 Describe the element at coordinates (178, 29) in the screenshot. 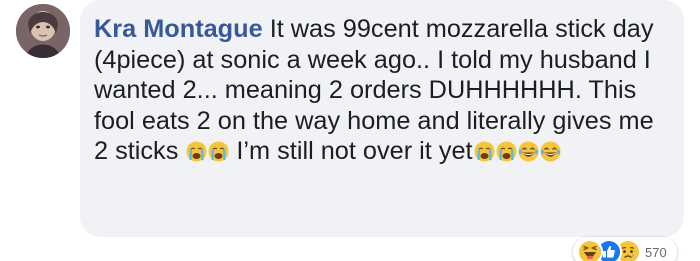

I see `comment-author-link: Kra Montague` at that location.